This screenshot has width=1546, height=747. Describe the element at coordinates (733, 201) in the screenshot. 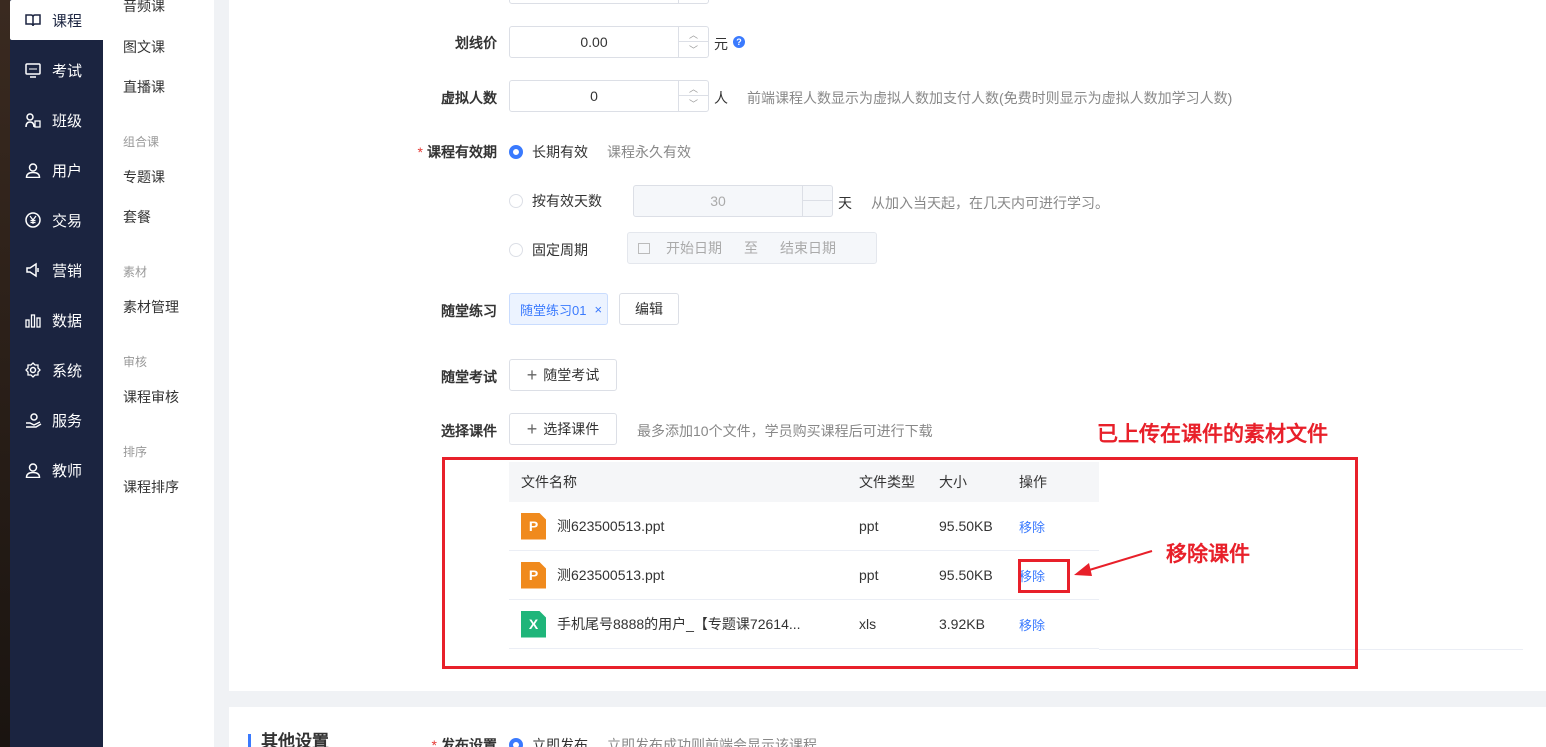

I see `validity-days-input: 30` at that location.